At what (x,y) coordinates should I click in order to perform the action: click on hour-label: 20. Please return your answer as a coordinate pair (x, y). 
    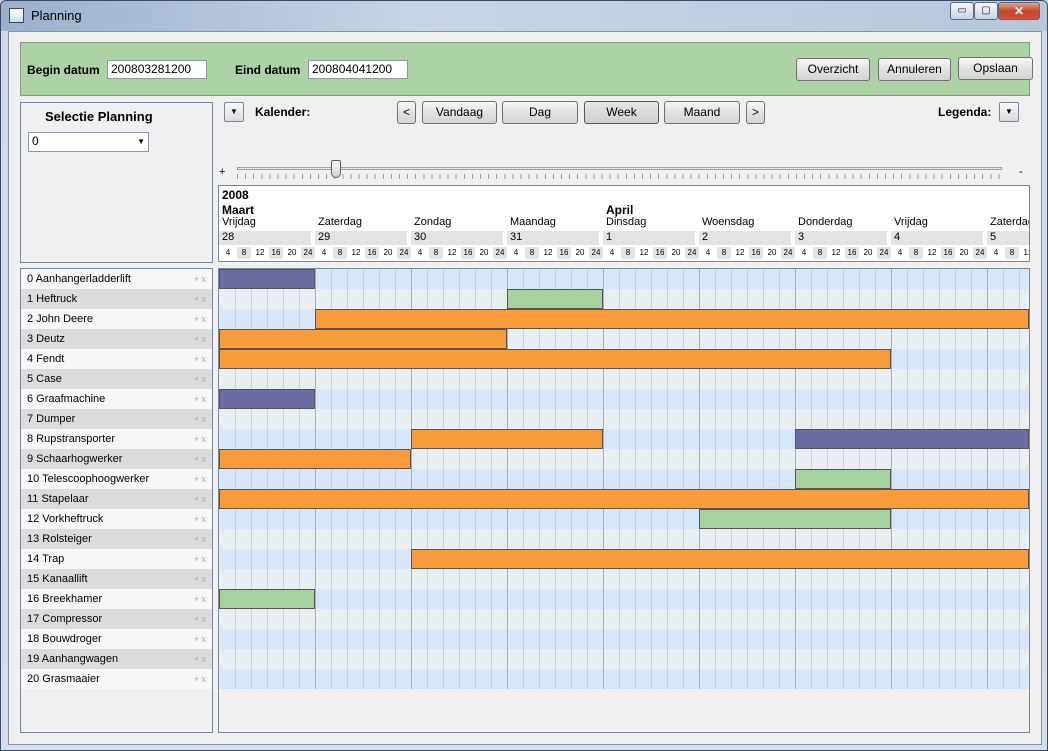
    Looking at the image, I should click on (772, 252).